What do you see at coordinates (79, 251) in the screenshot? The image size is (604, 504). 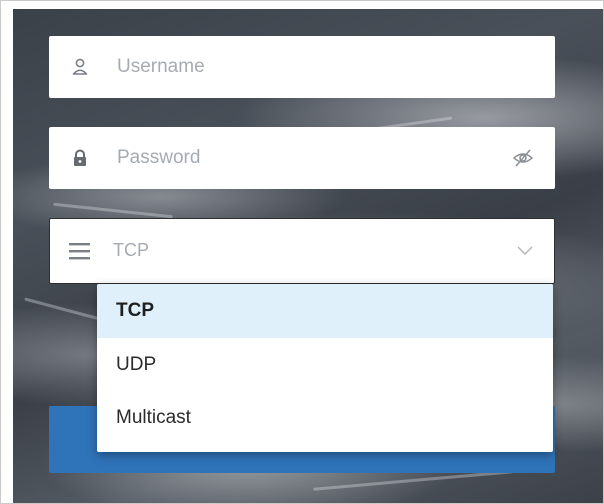 I see `menu-icon` at bounding box center [79, 251].